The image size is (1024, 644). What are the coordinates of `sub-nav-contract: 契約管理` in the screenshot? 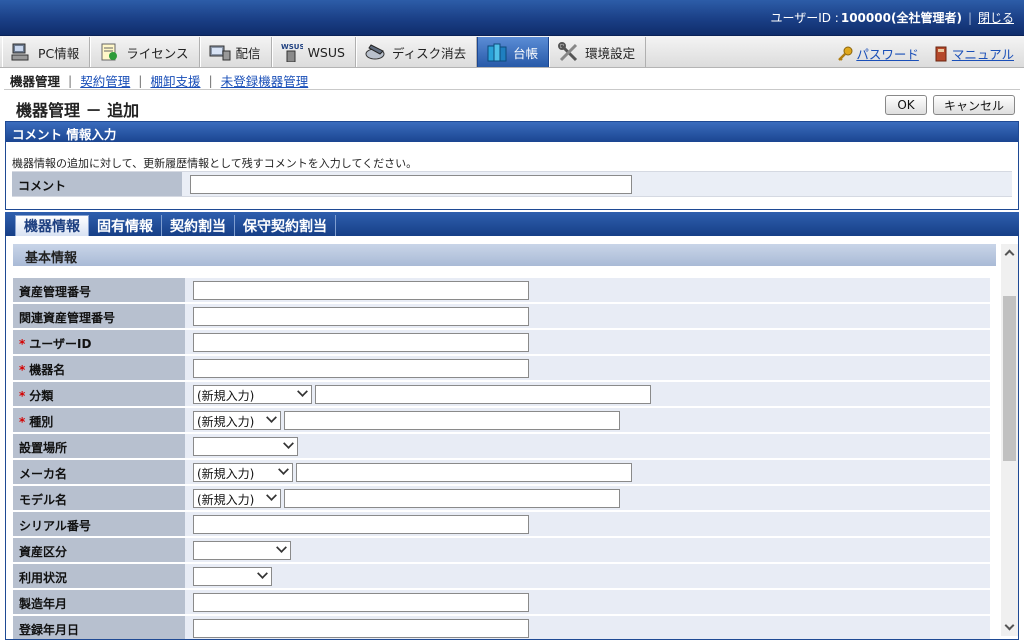 It's located at (105, 80).